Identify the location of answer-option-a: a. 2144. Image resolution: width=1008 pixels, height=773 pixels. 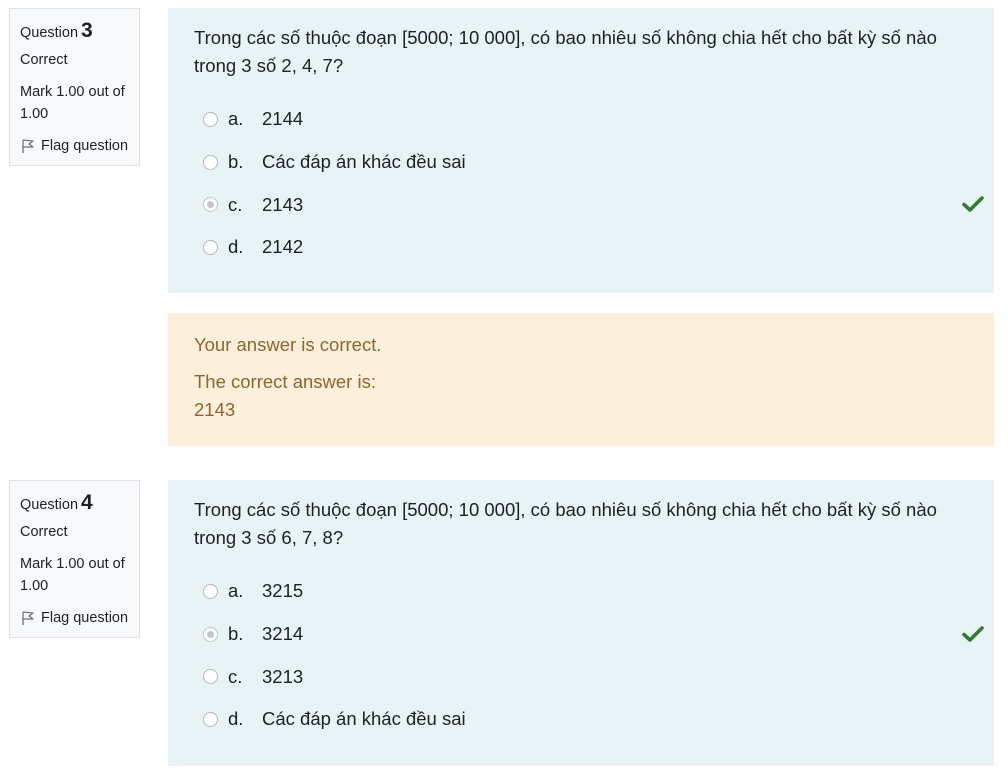
(581, 119).